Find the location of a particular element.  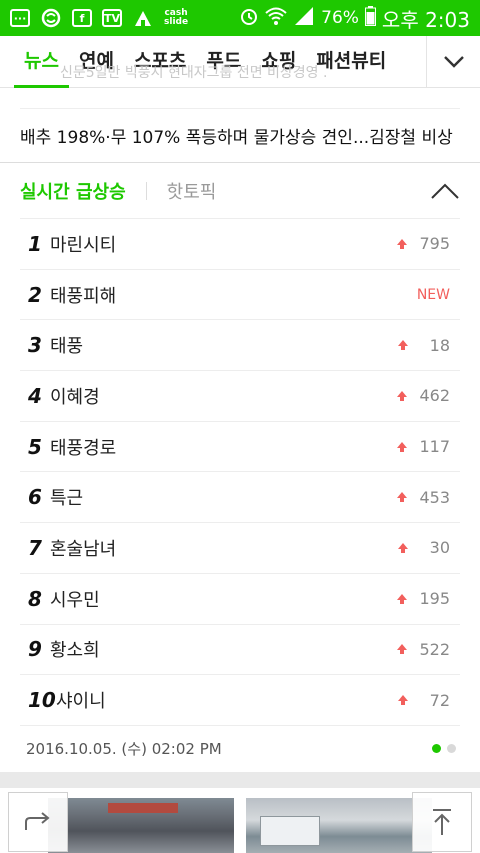

rank-change: 18 is located at coordinates (439, 345).